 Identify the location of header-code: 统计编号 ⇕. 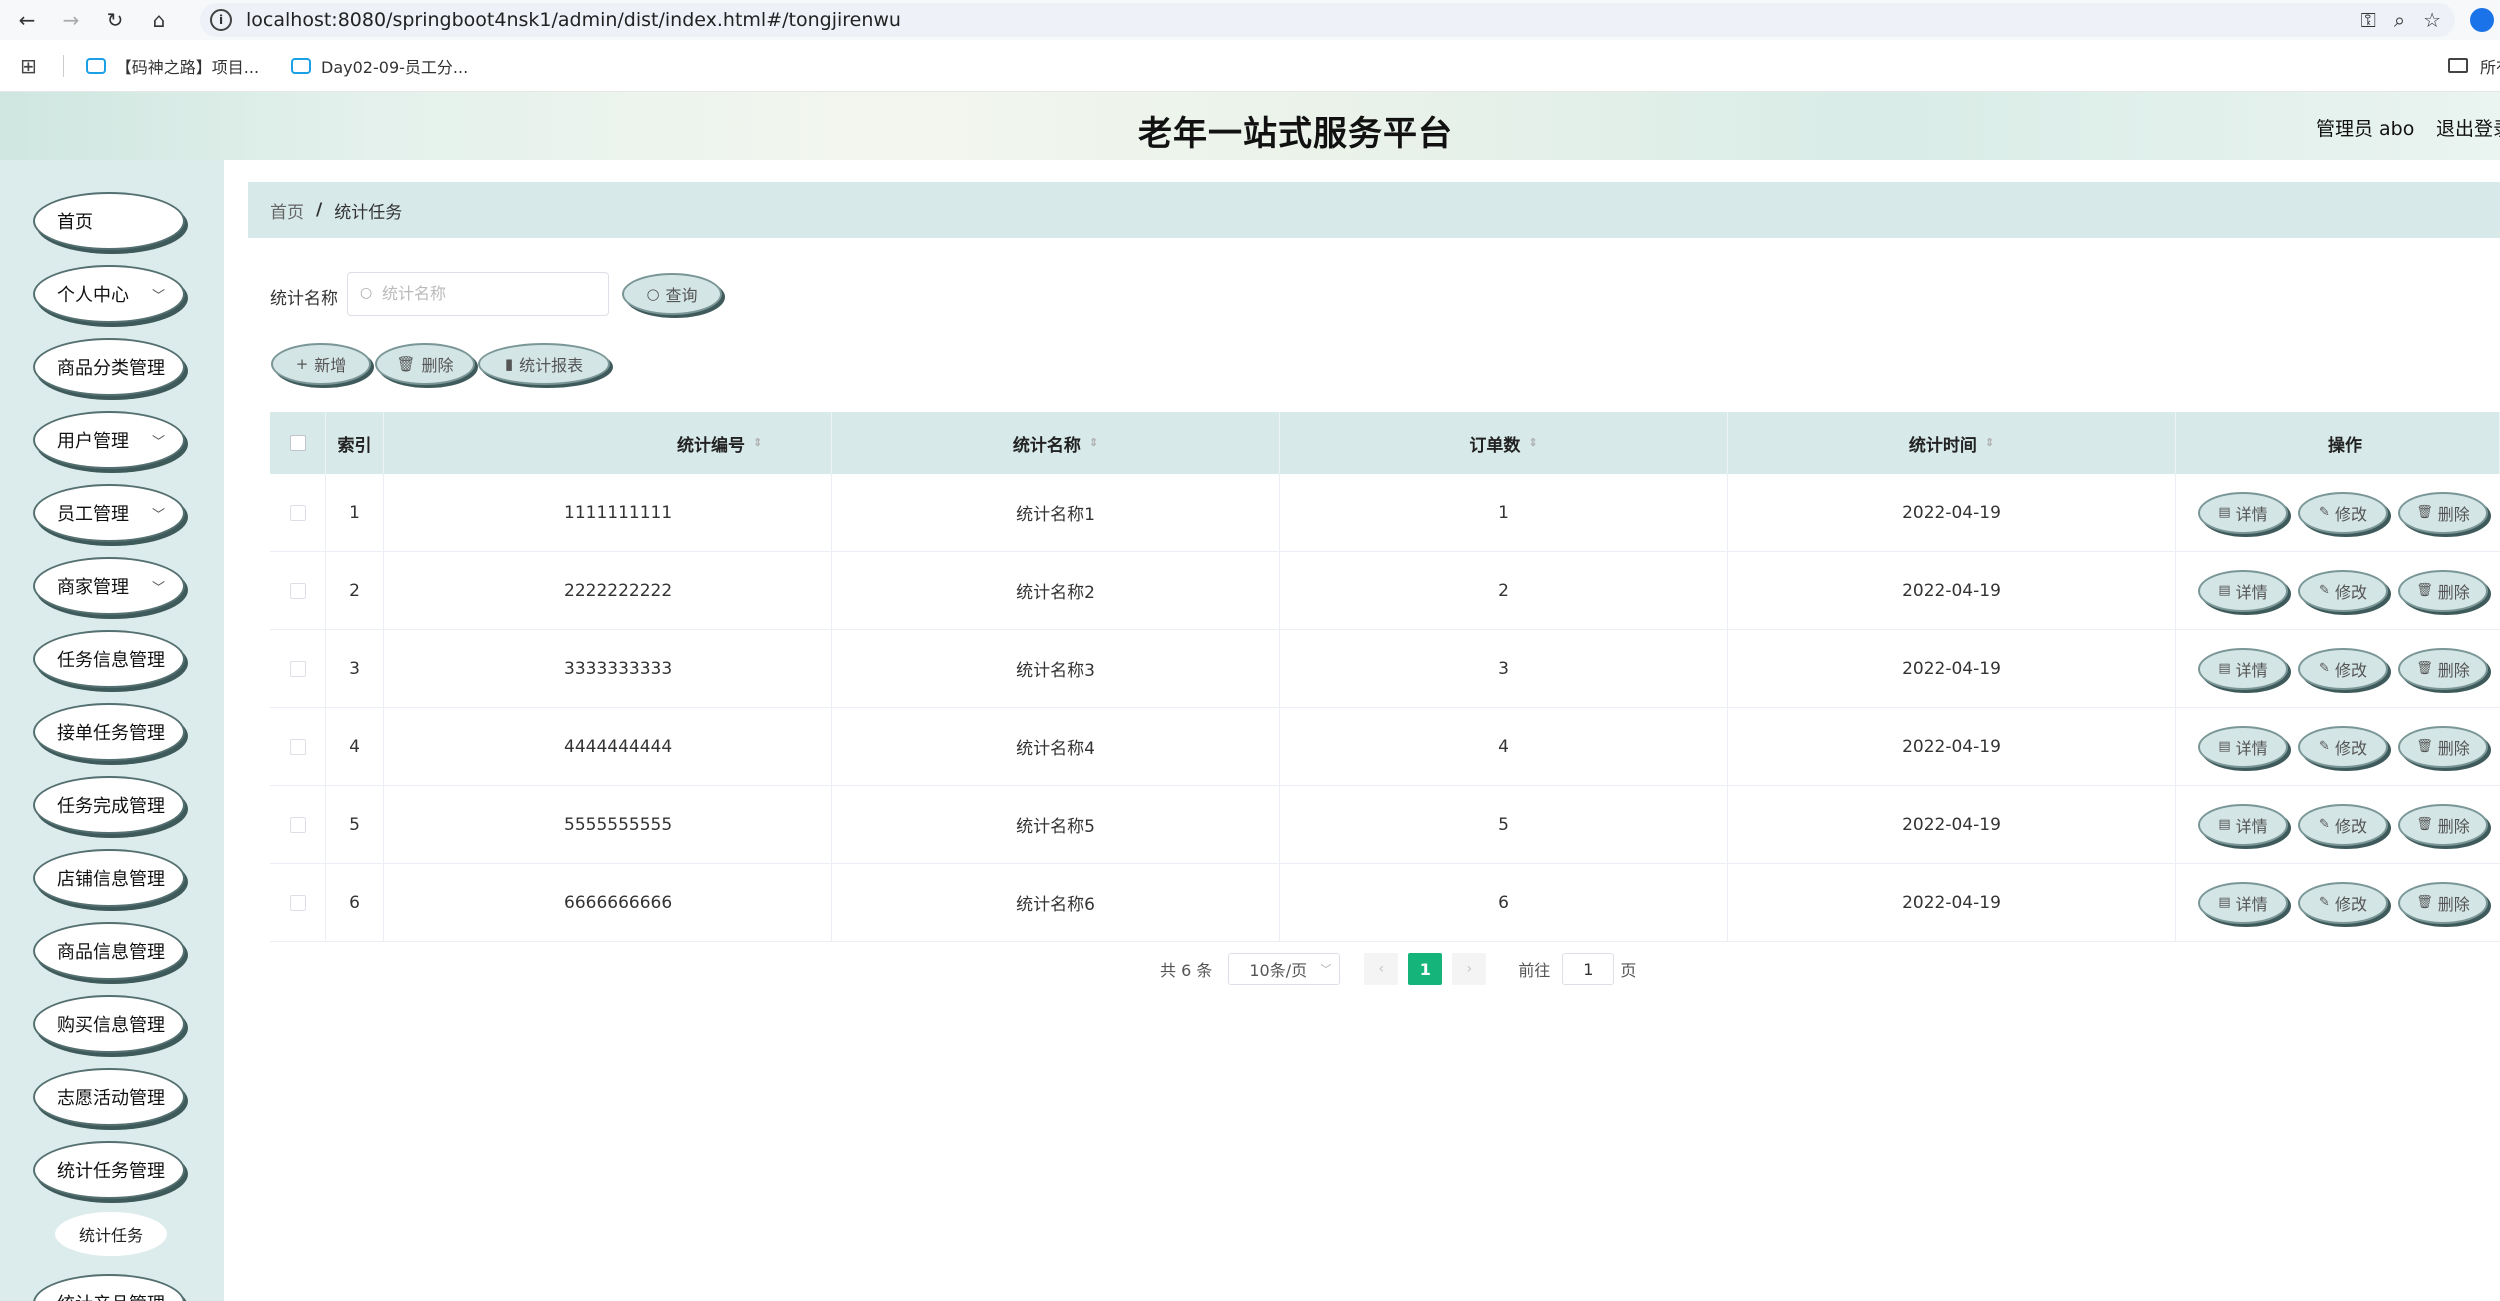
(608, 443).